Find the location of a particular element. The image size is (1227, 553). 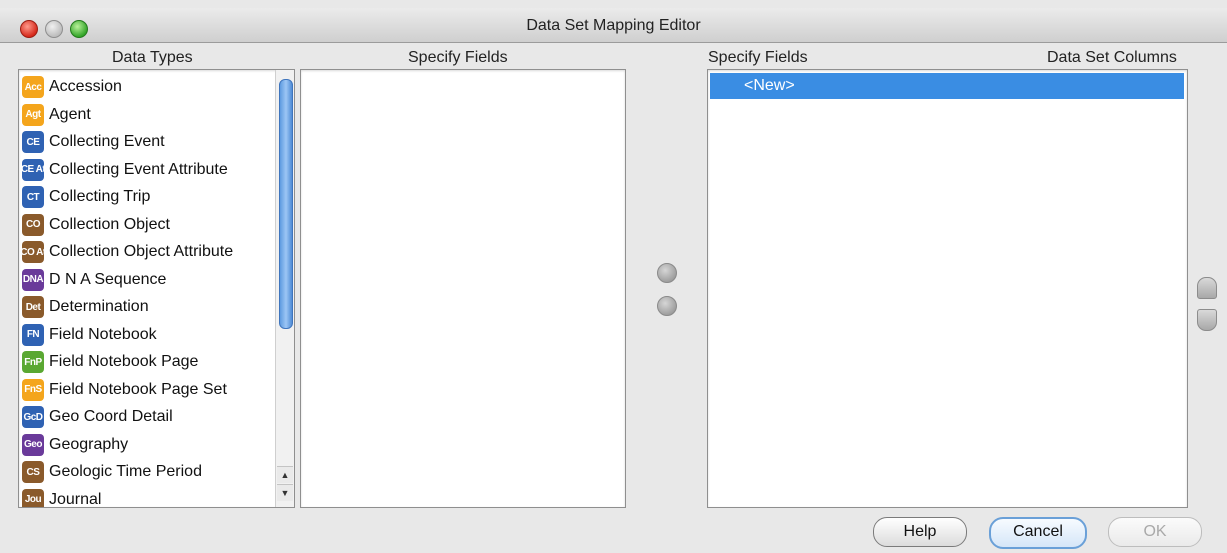

data-types-header: Data Types is located at coordinates (152, 57).